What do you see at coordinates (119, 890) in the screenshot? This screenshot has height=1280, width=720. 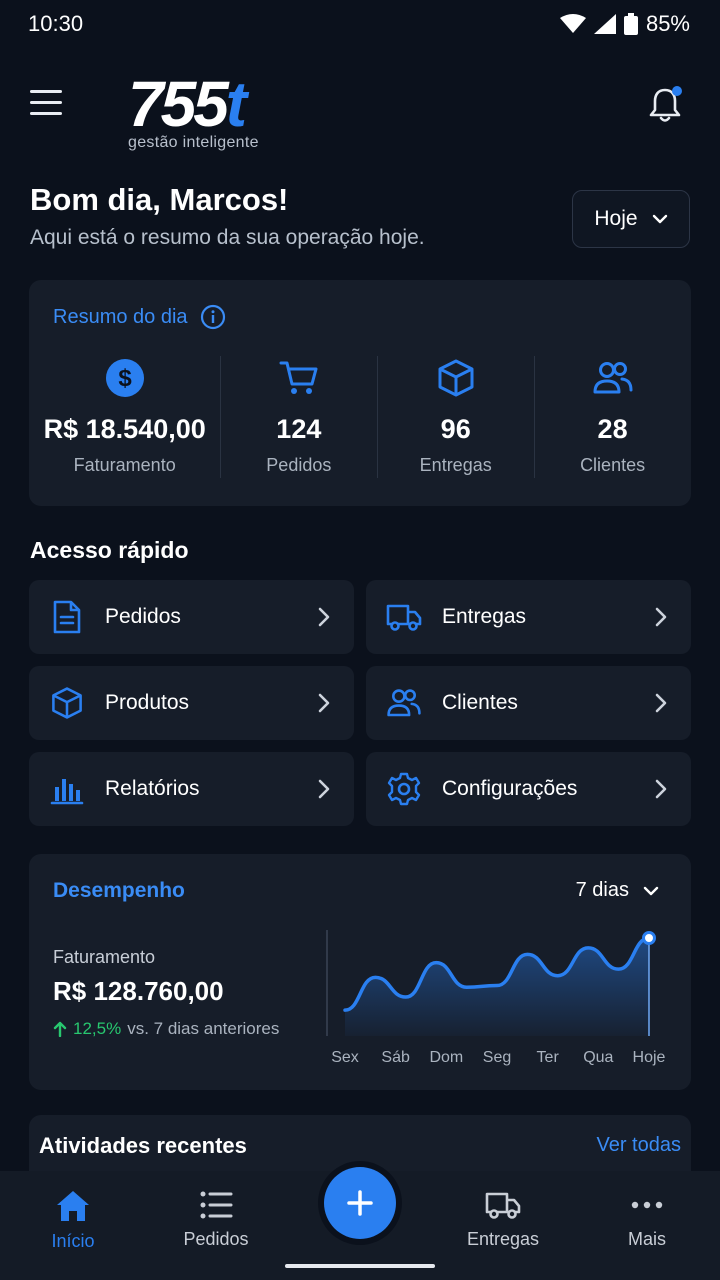 I see `performance-title: Desempenho` at bounding box center [119, 890].